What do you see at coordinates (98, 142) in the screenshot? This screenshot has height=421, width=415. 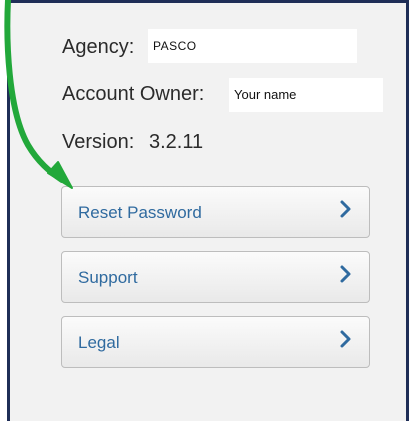 I see `version-label: Version:` at bounding box center [98, 142].